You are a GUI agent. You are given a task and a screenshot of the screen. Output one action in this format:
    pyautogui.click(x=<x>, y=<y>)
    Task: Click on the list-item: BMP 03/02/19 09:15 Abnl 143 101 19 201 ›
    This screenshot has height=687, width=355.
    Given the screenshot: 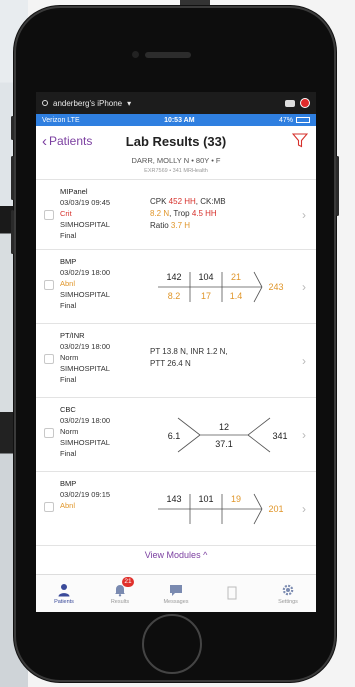 What is the action you would take?
    pyautogui.click(x=176, y=509)
    